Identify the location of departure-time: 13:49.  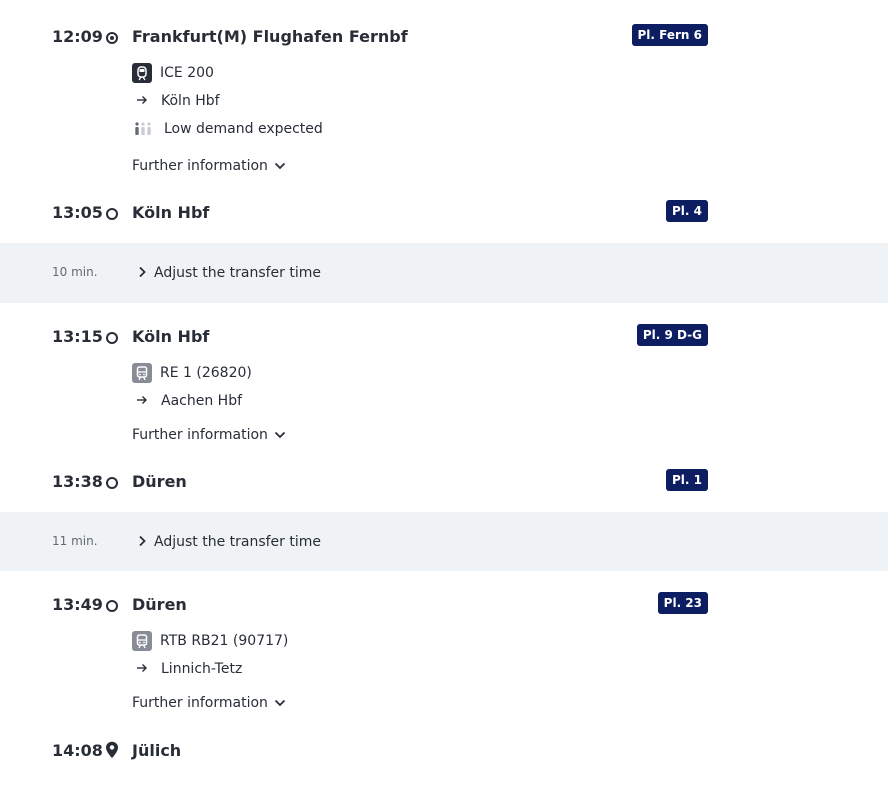
(77, 604).